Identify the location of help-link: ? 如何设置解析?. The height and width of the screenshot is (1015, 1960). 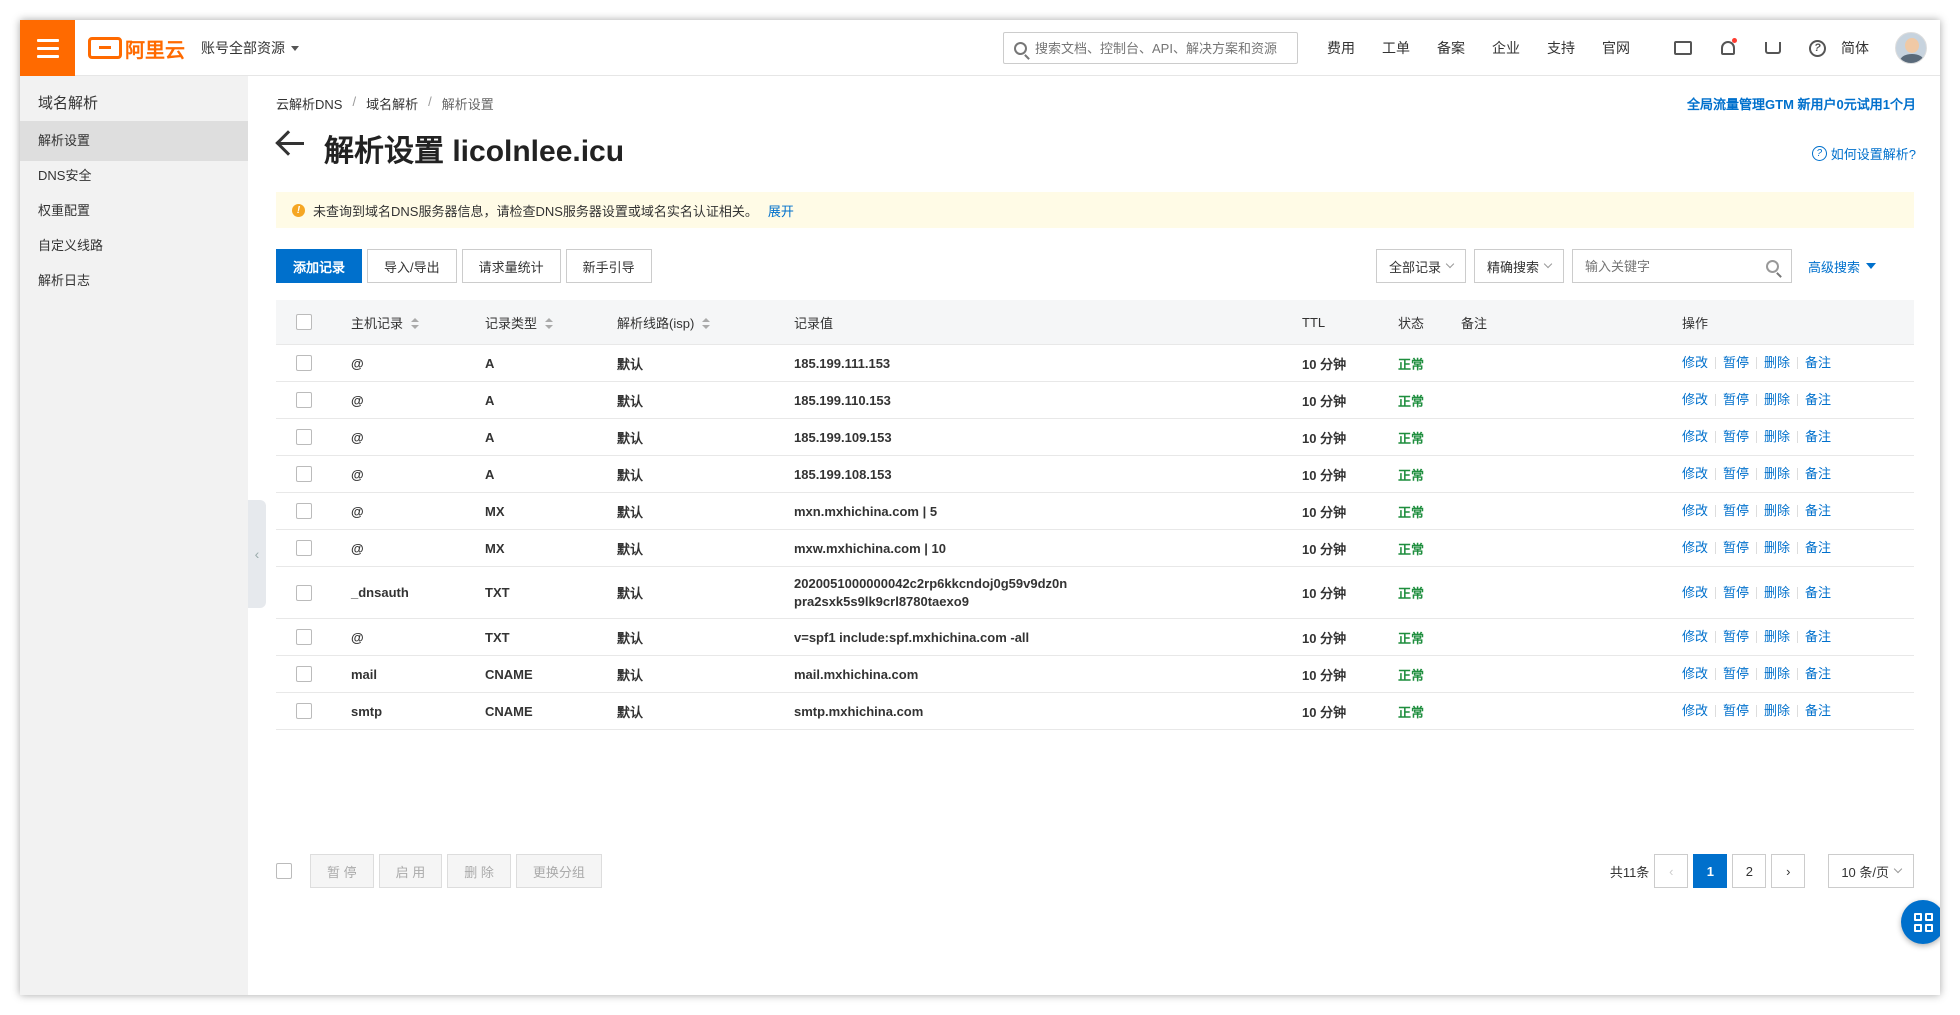
(1863, 153).